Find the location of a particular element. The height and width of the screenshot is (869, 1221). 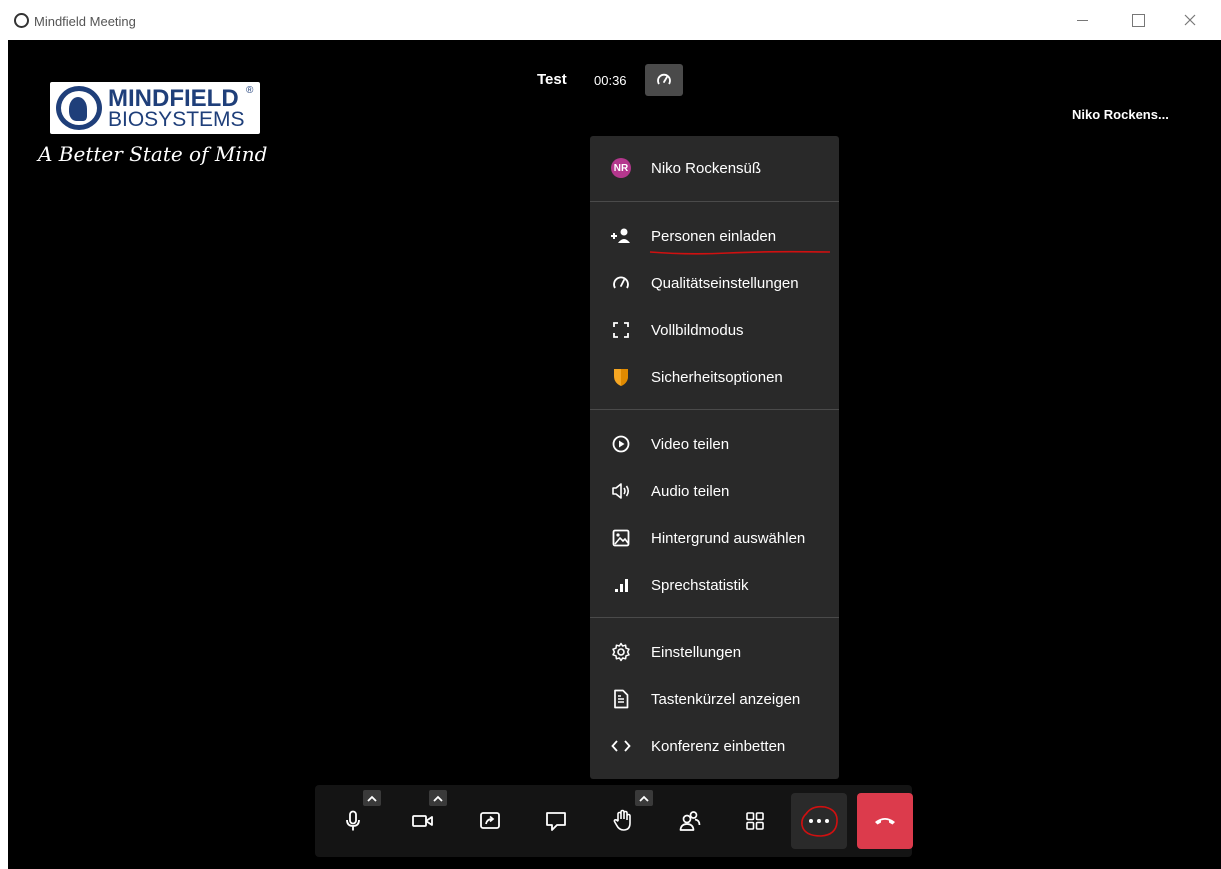

camera-options-button is located at coordinates (438, 798).